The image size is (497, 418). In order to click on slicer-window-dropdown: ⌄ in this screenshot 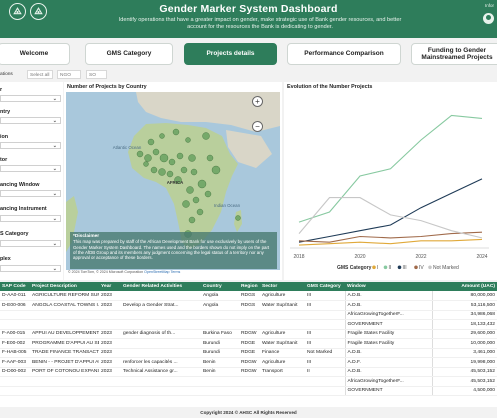, I will do `click(30, 193)`.